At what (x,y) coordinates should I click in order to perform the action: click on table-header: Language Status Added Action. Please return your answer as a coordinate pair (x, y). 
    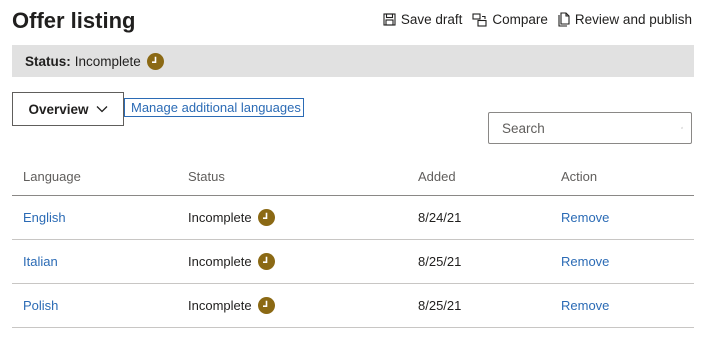
    Looking at the image, I should click on (353, 177).